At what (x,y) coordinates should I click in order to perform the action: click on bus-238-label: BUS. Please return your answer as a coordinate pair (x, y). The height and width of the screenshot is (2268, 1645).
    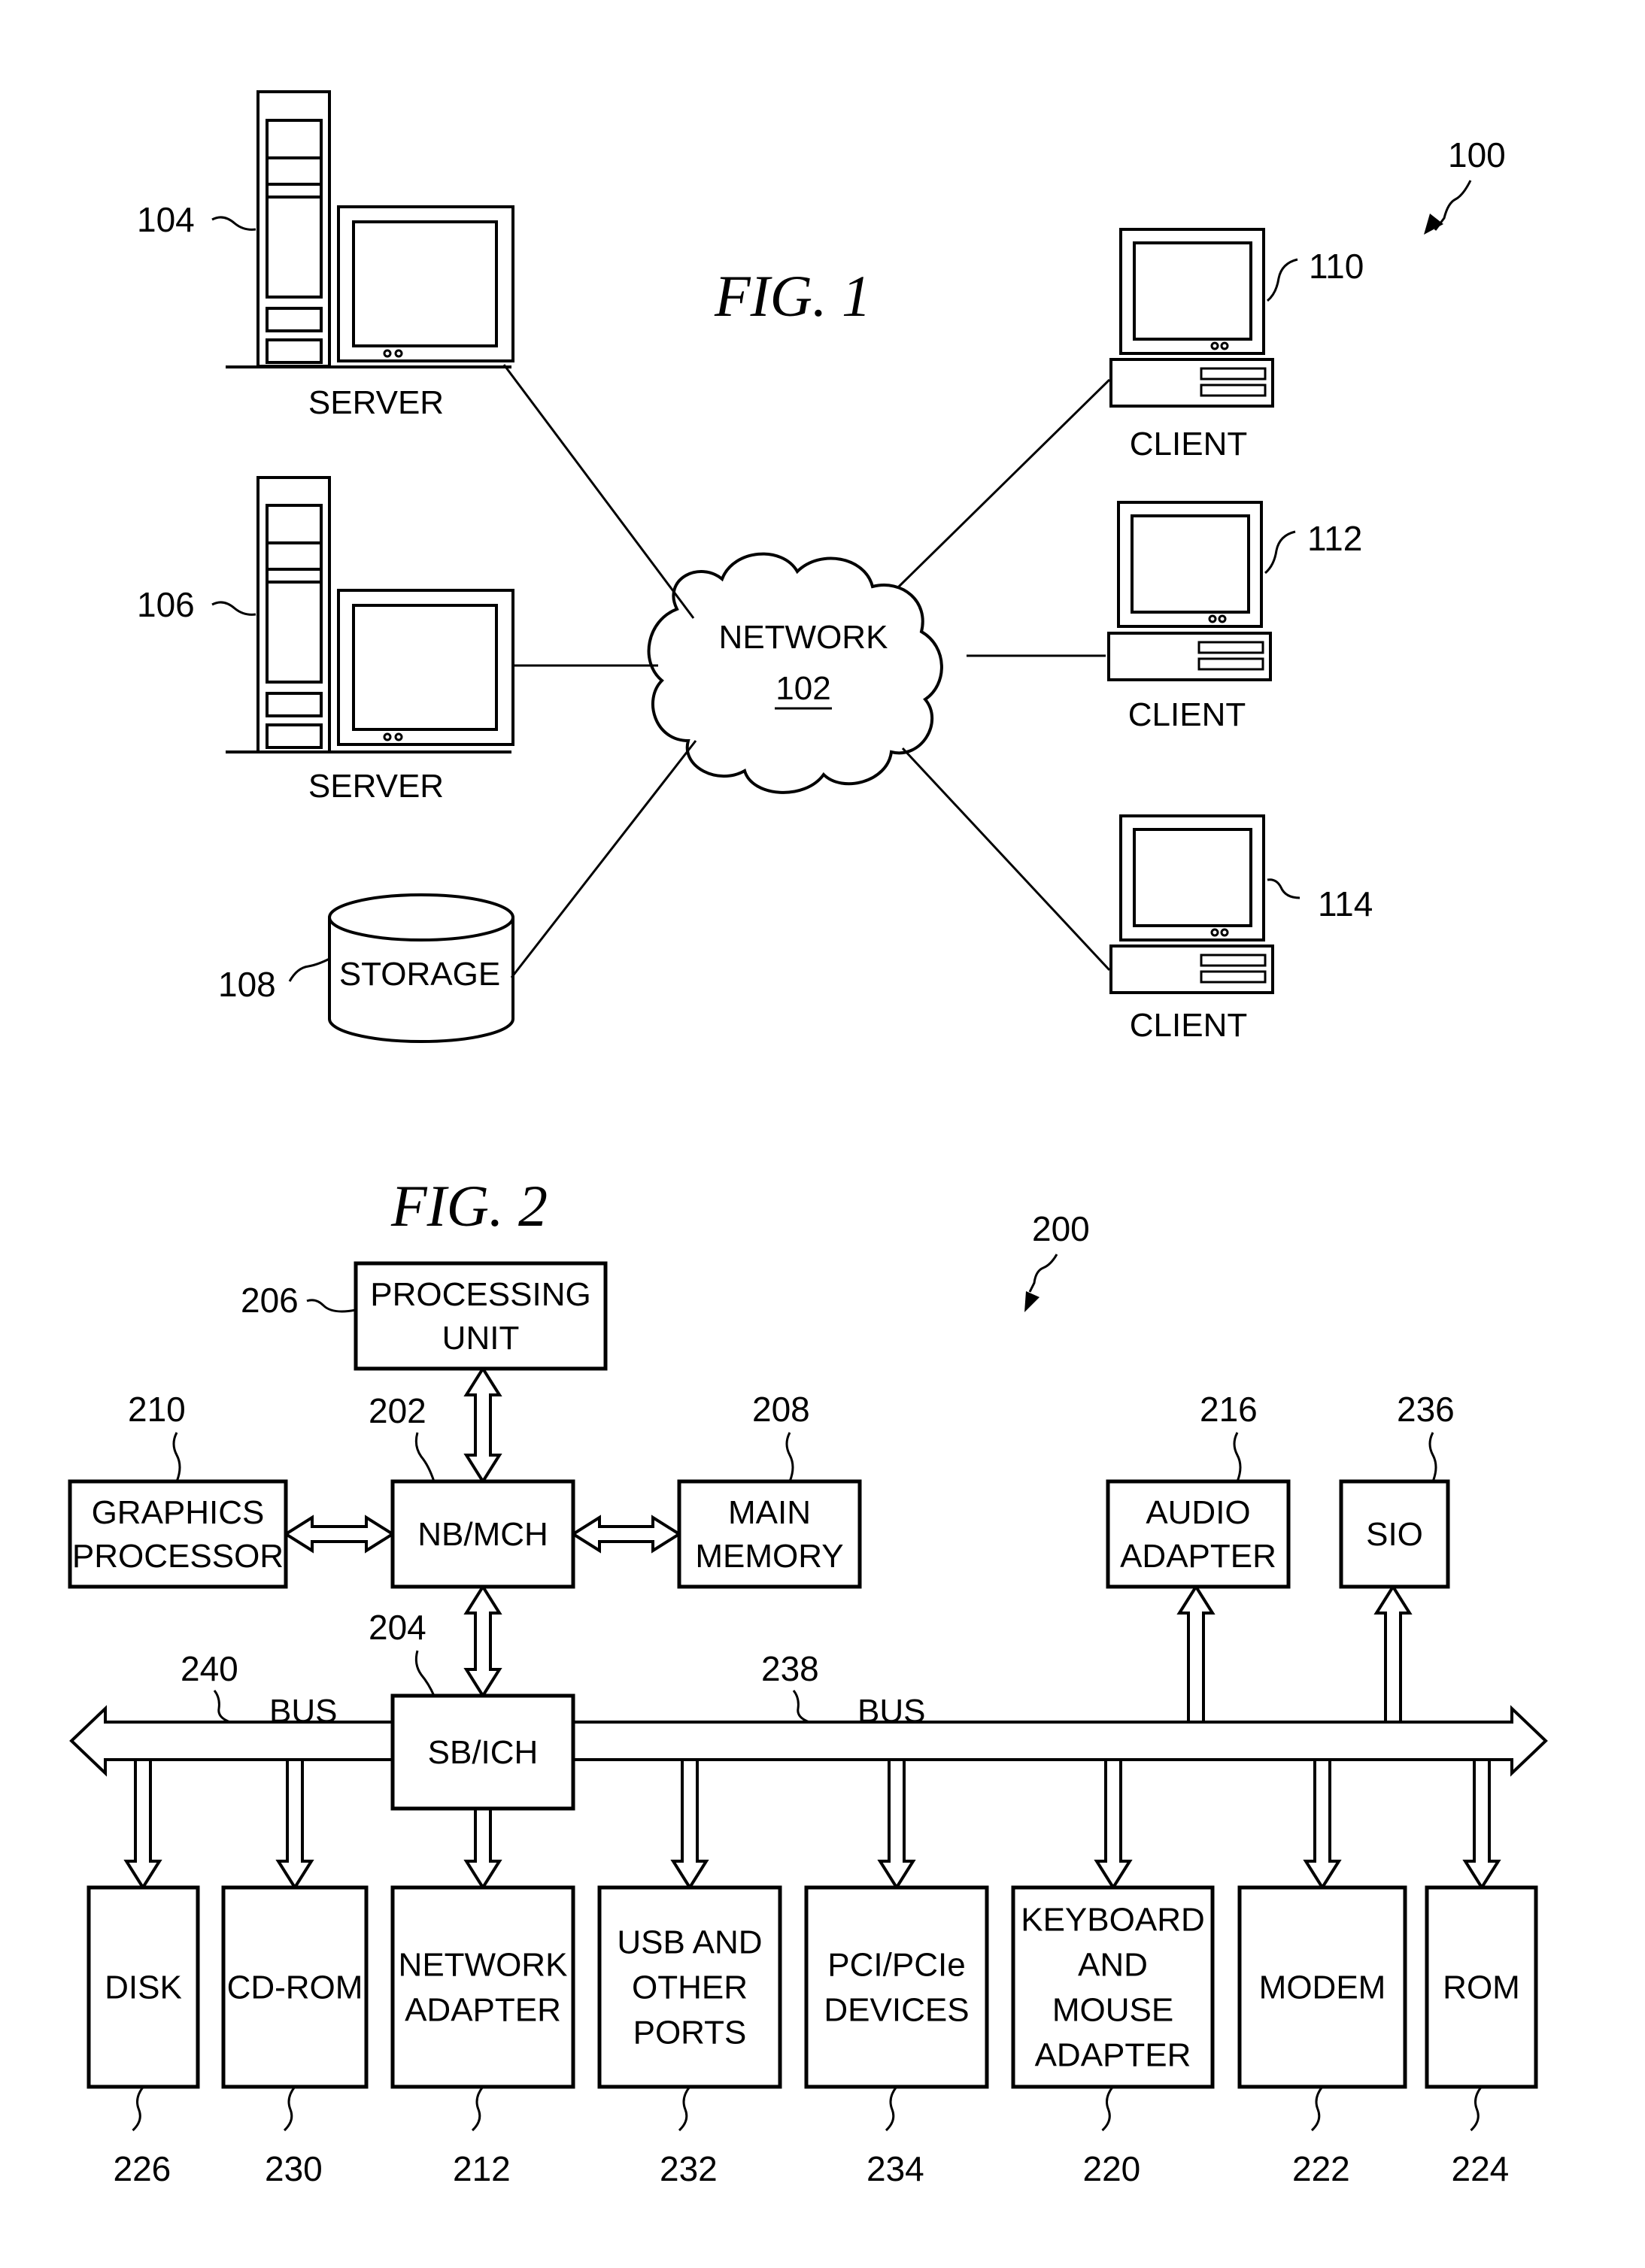
    Looking at the image, I should click on (891, 1711).